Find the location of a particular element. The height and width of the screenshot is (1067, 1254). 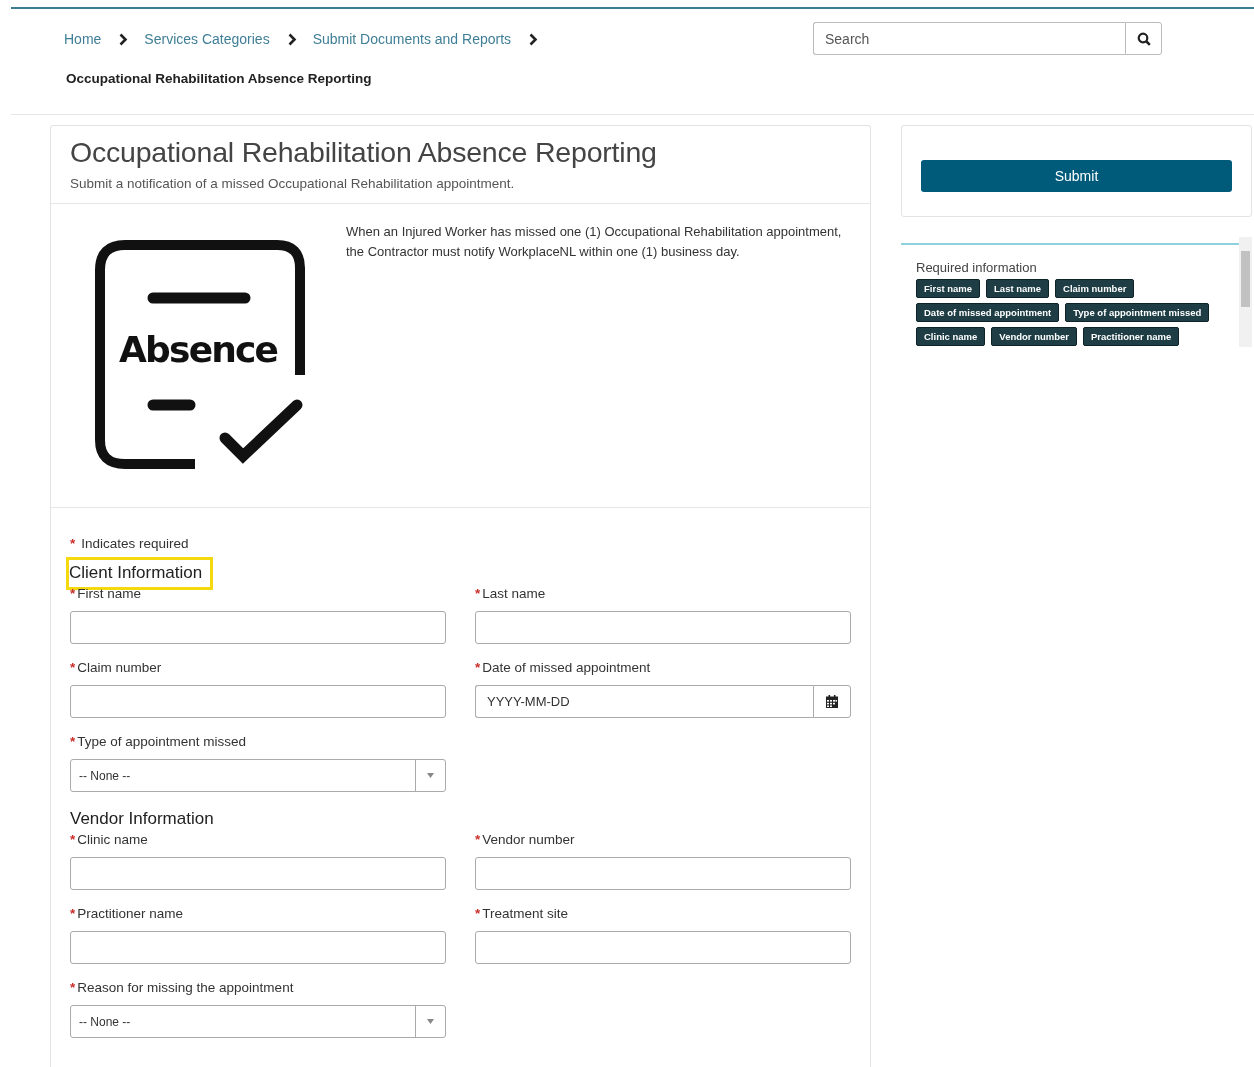

required-field-tag: Practitioner name is located at coordinates (1131, 336).